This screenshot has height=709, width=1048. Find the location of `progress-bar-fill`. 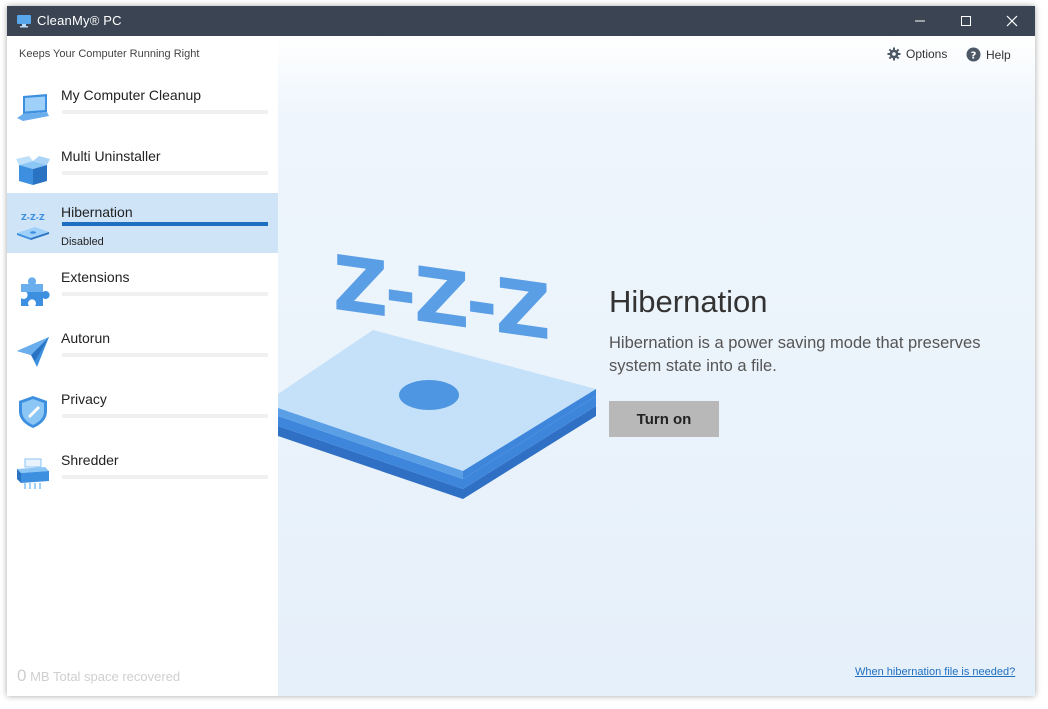

progress-bar-fill is located at coordinates (165, 224).